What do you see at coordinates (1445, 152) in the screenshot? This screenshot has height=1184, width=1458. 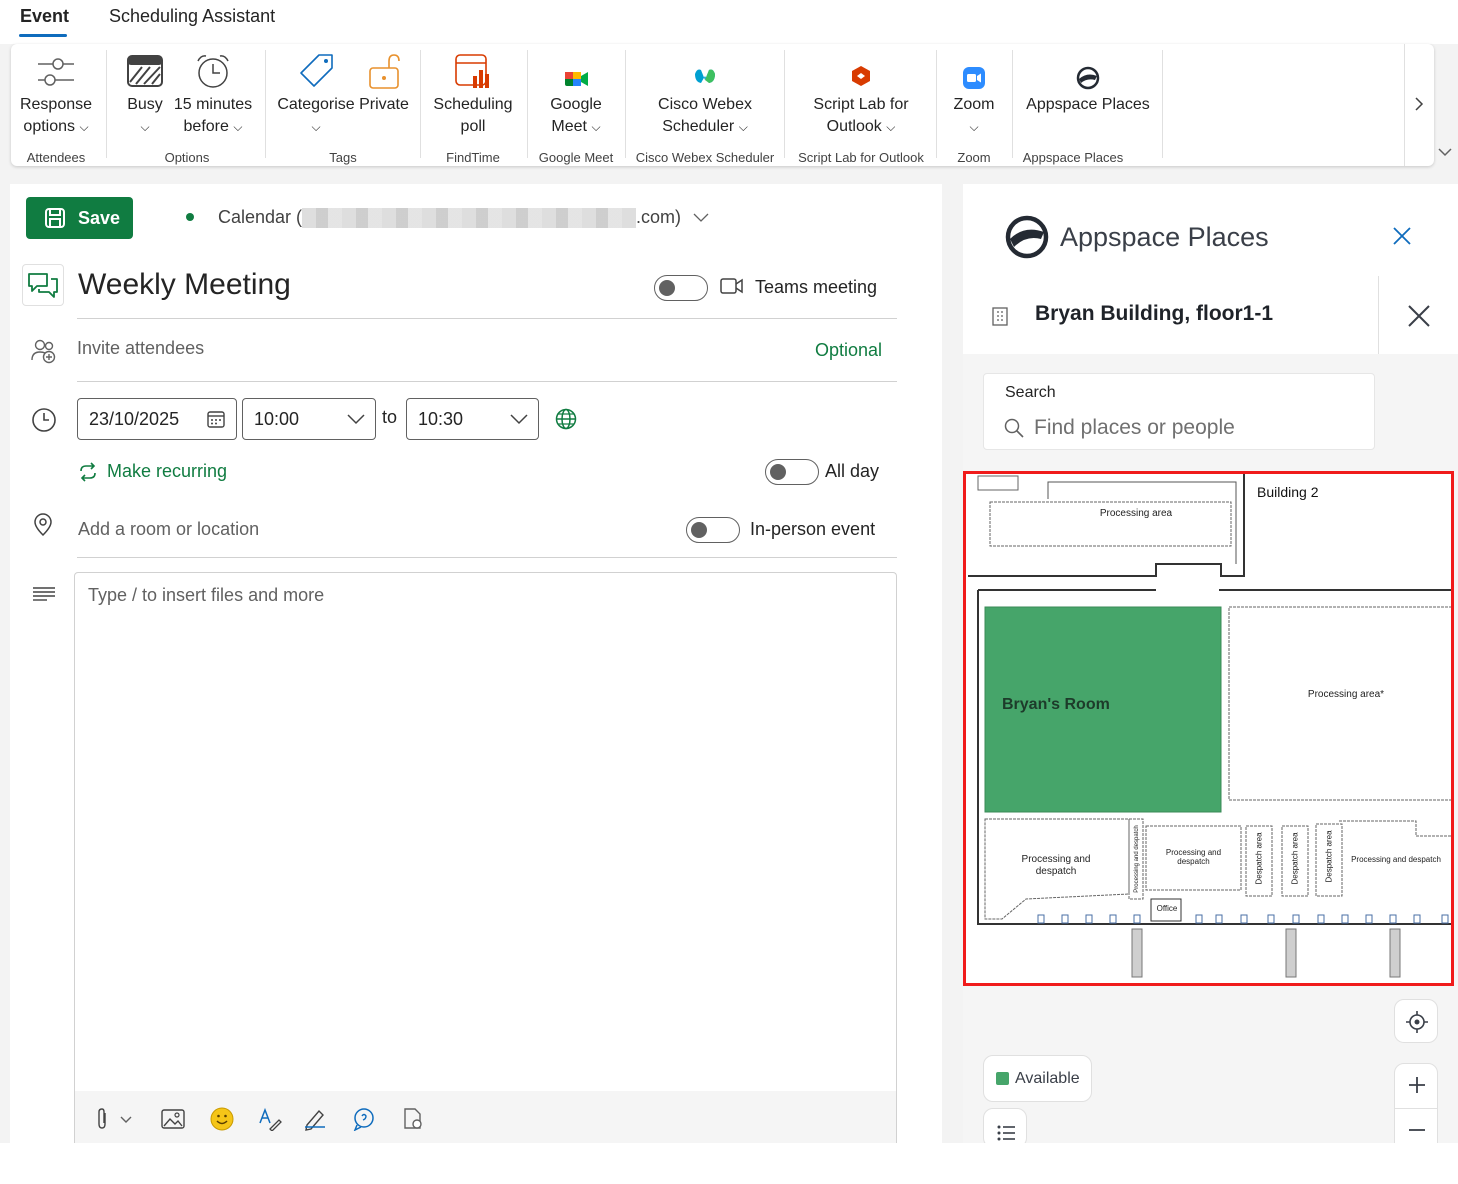 I see `ribbon-expand-chevron-icon` at bounding box center [1445, 152].